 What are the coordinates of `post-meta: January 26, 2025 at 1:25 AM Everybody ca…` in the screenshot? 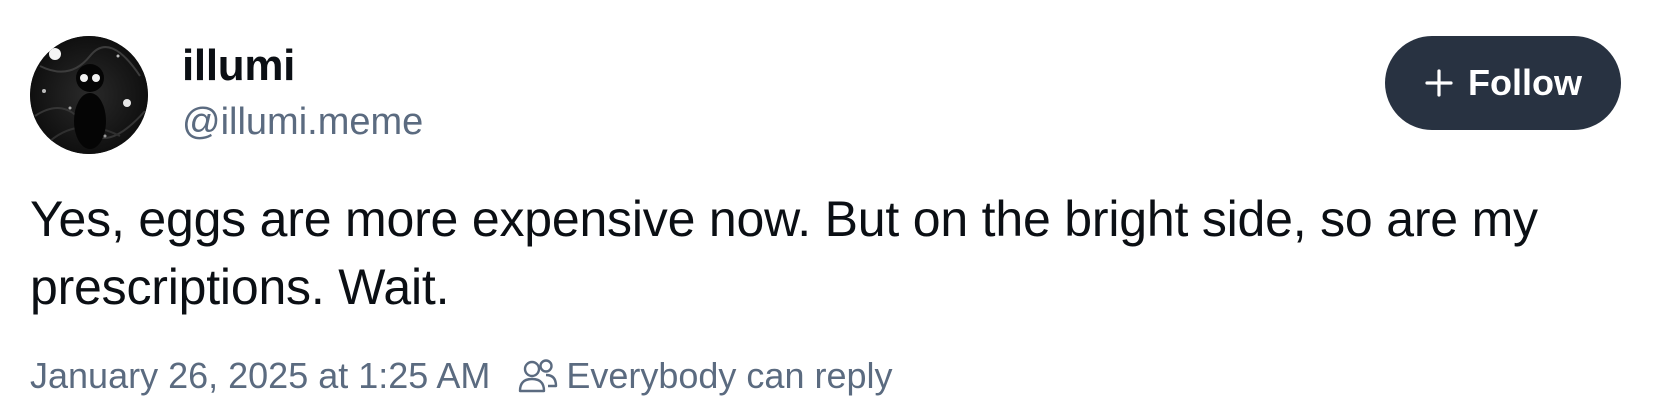 It's located at (461, 376).